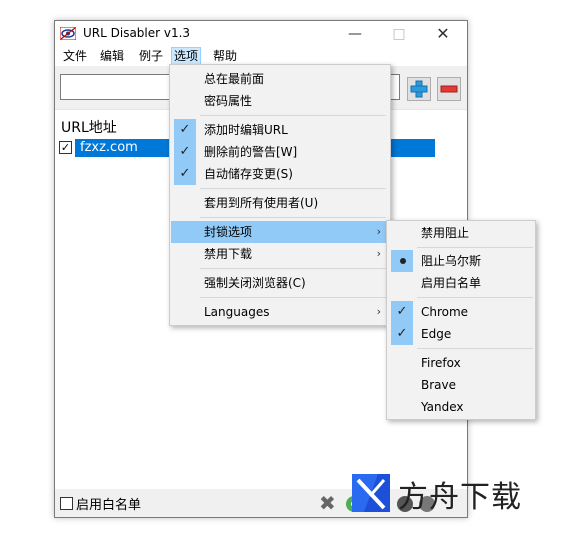  I want to click on submenu-item-label: Chrome, so click(445, 312).